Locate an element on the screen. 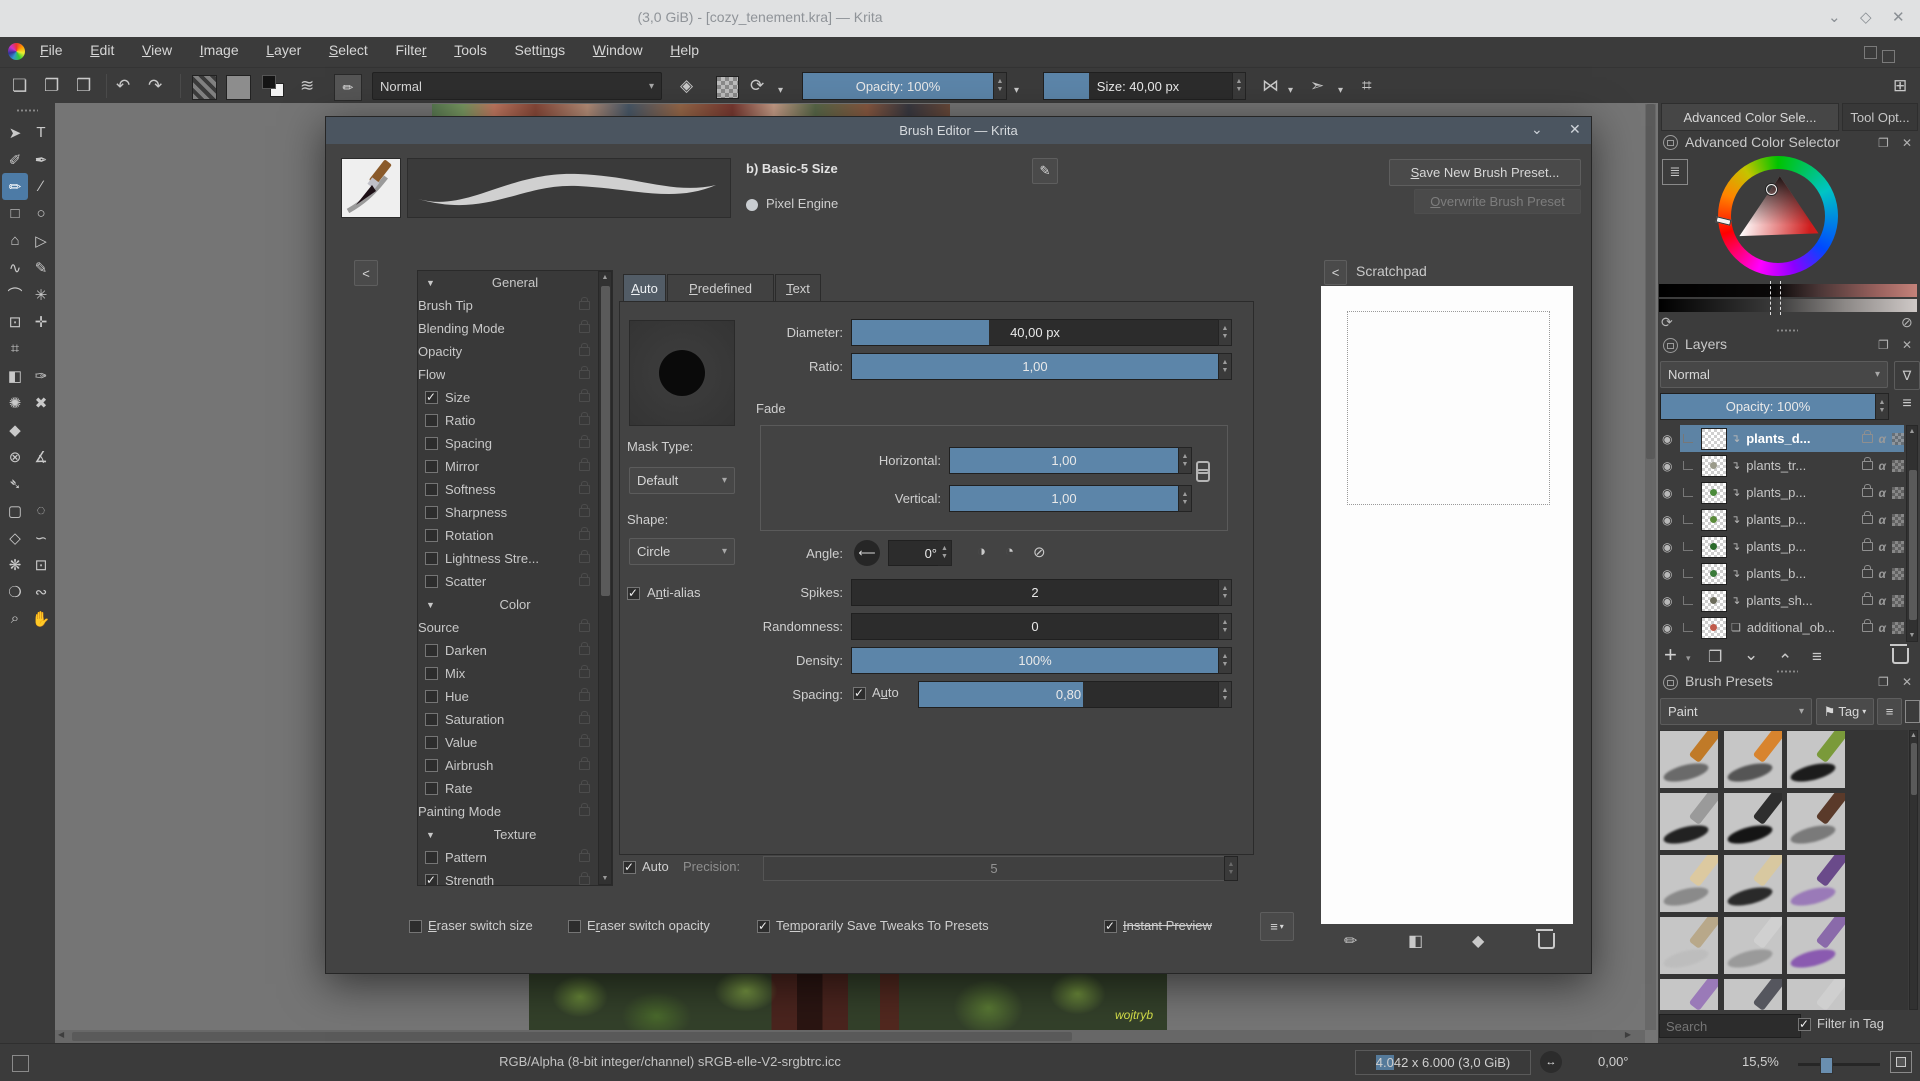 The image size is (1920, 1081). tab-auto: Auto is located at coordinates (644, 288).